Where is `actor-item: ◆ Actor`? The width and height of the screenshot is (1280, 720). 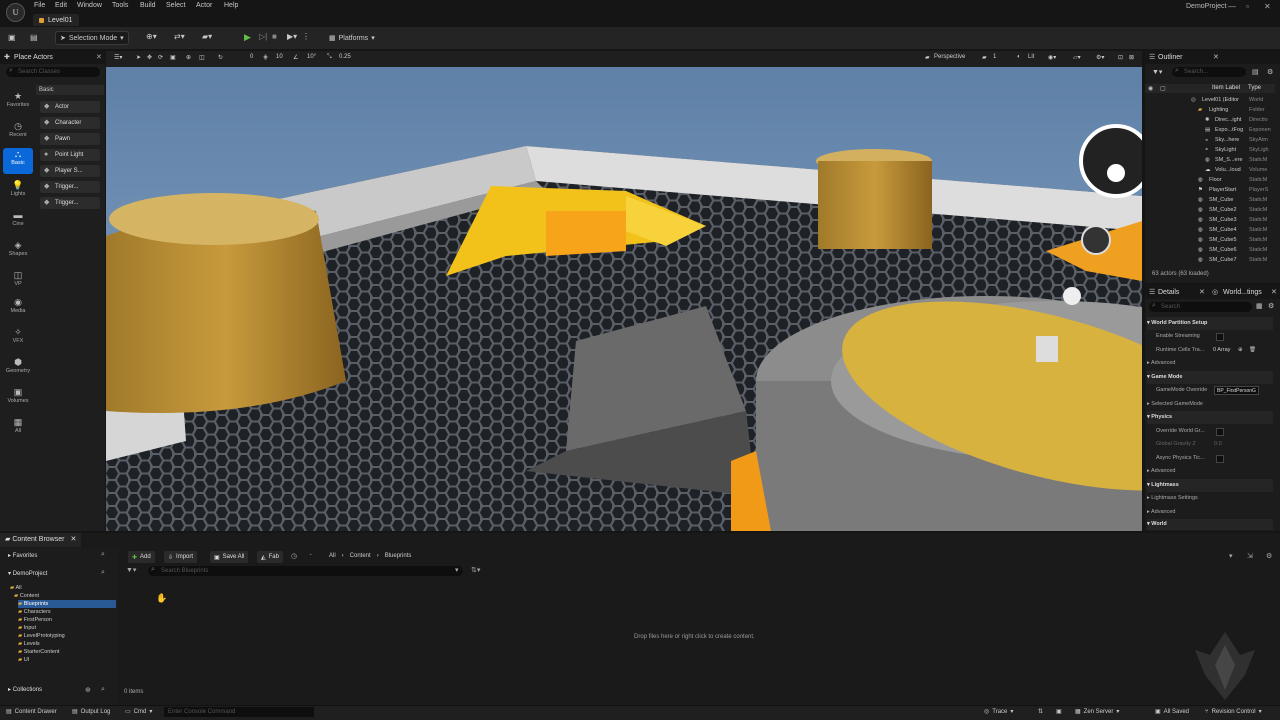
actor-item: ◆ Actor is located at coordinates (70, 107).